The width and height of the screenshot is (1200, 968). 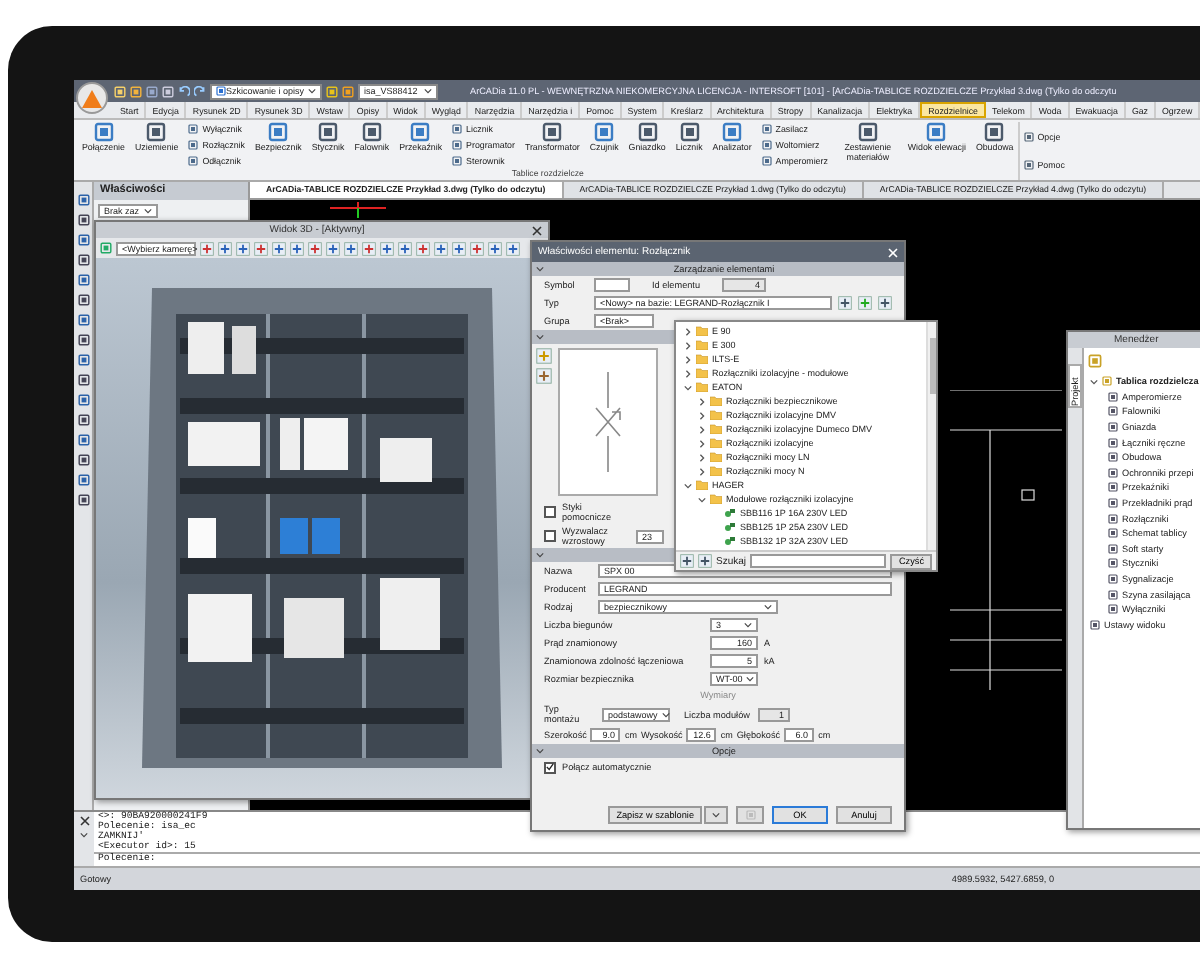 I want to click on panel-icon, so click(x=1107, y=381).